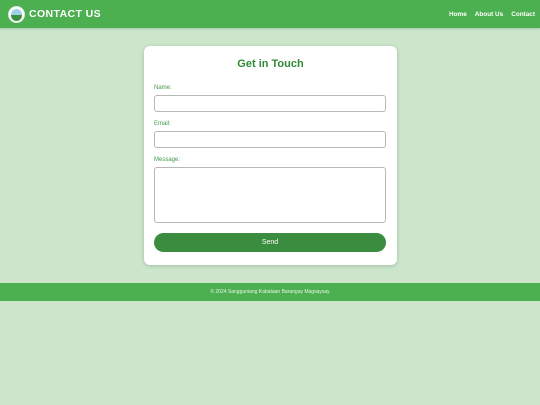  Describe the element at coordinates (167, 160) in the screenshot. I see `message-label: Message:` at that location.